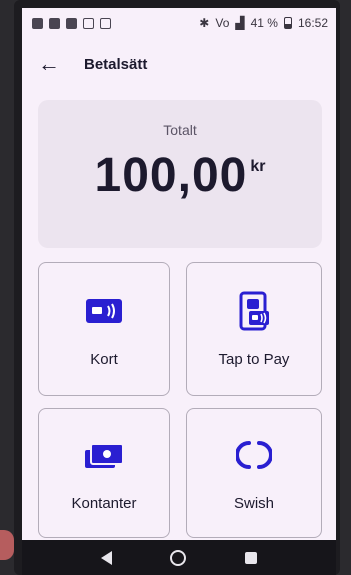 The width and height of the screenshot is (351, 575). What do you see at coordinates (253, 503) in the screenshot?
I see `payment-method-label: Swish` at bounding box center [253, 503].